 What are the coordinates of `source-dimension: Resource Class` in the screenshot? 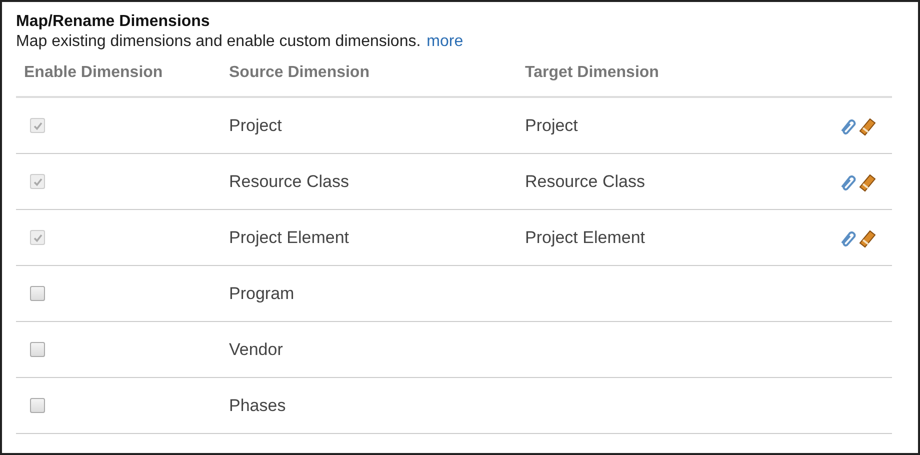 It's located at (289, 182).